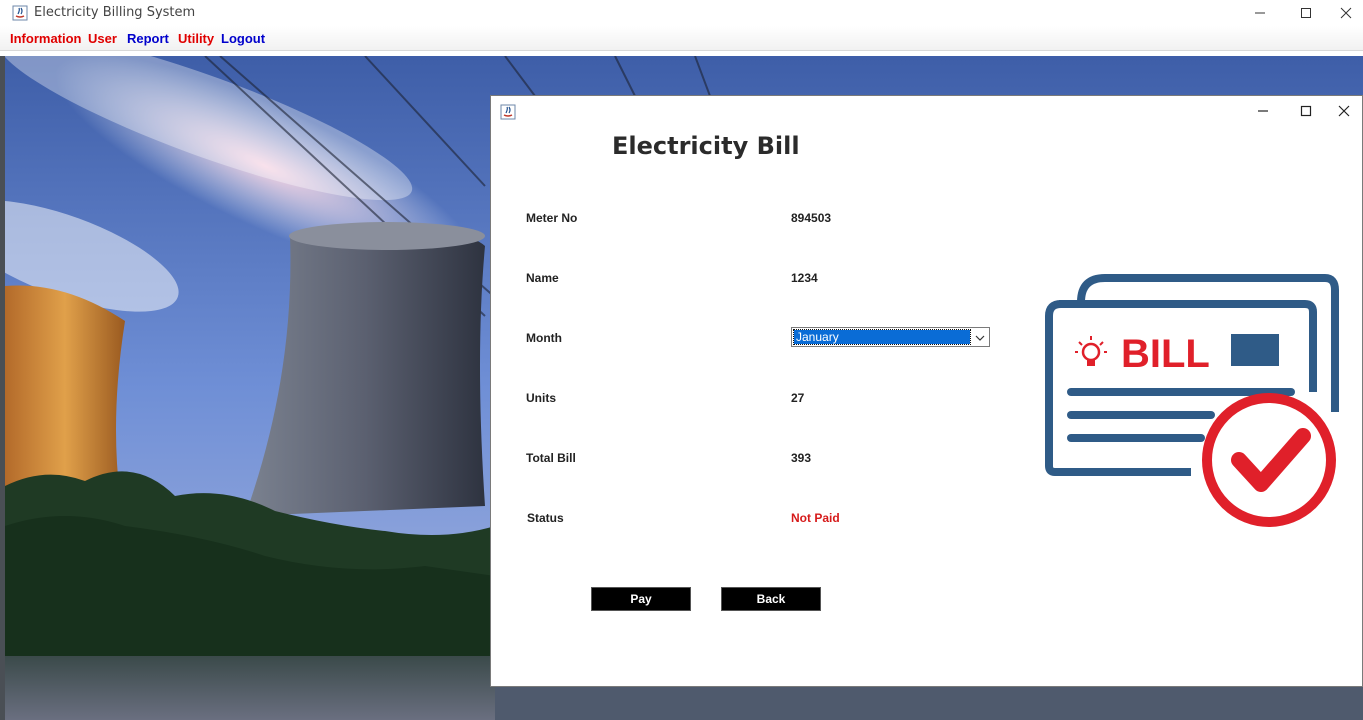 Image resolution: width=1363 pixels, height=720 pixels. Describe the element at coordinates (542, 278) in the screenshot. I see `name-label: Name` at that location.